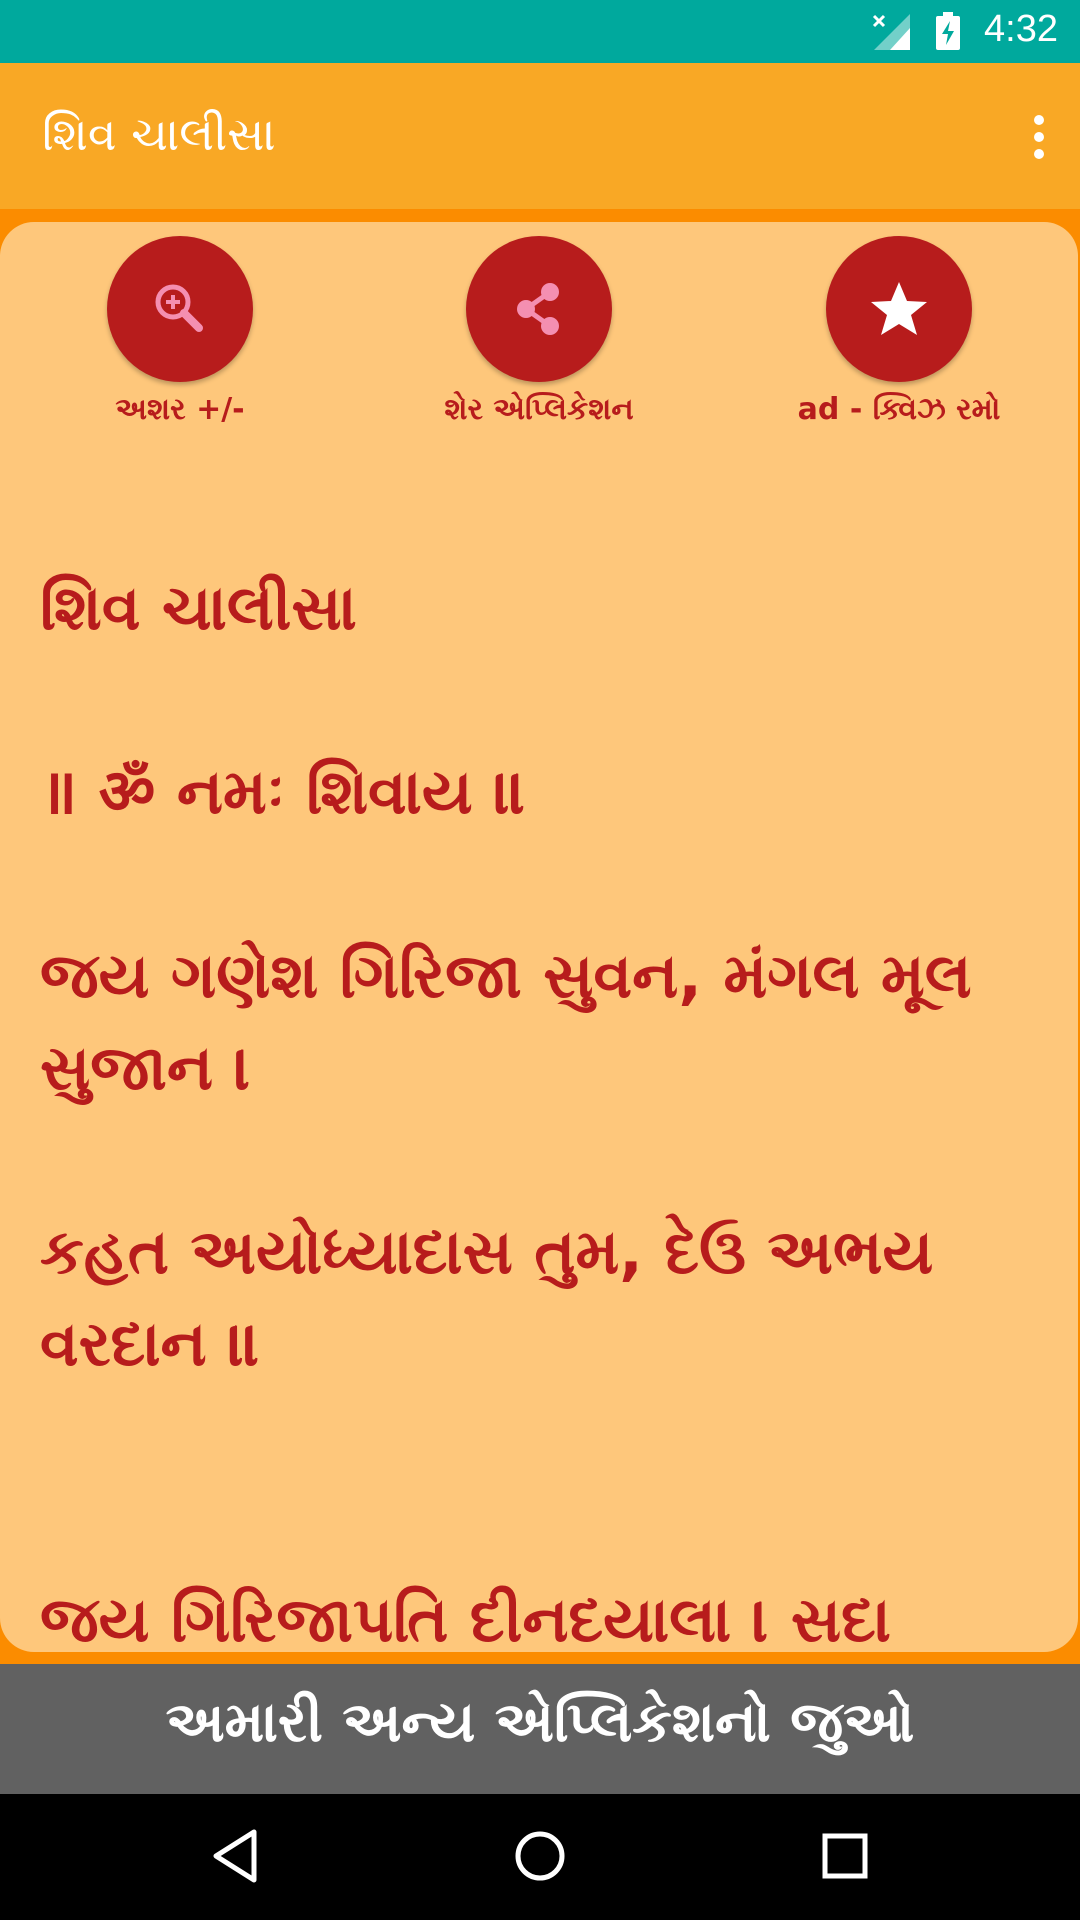  Describe the element at coordinates (198, 607) in the screenshot. I see `text-heading: શિવ ચાલીસા` at that location.